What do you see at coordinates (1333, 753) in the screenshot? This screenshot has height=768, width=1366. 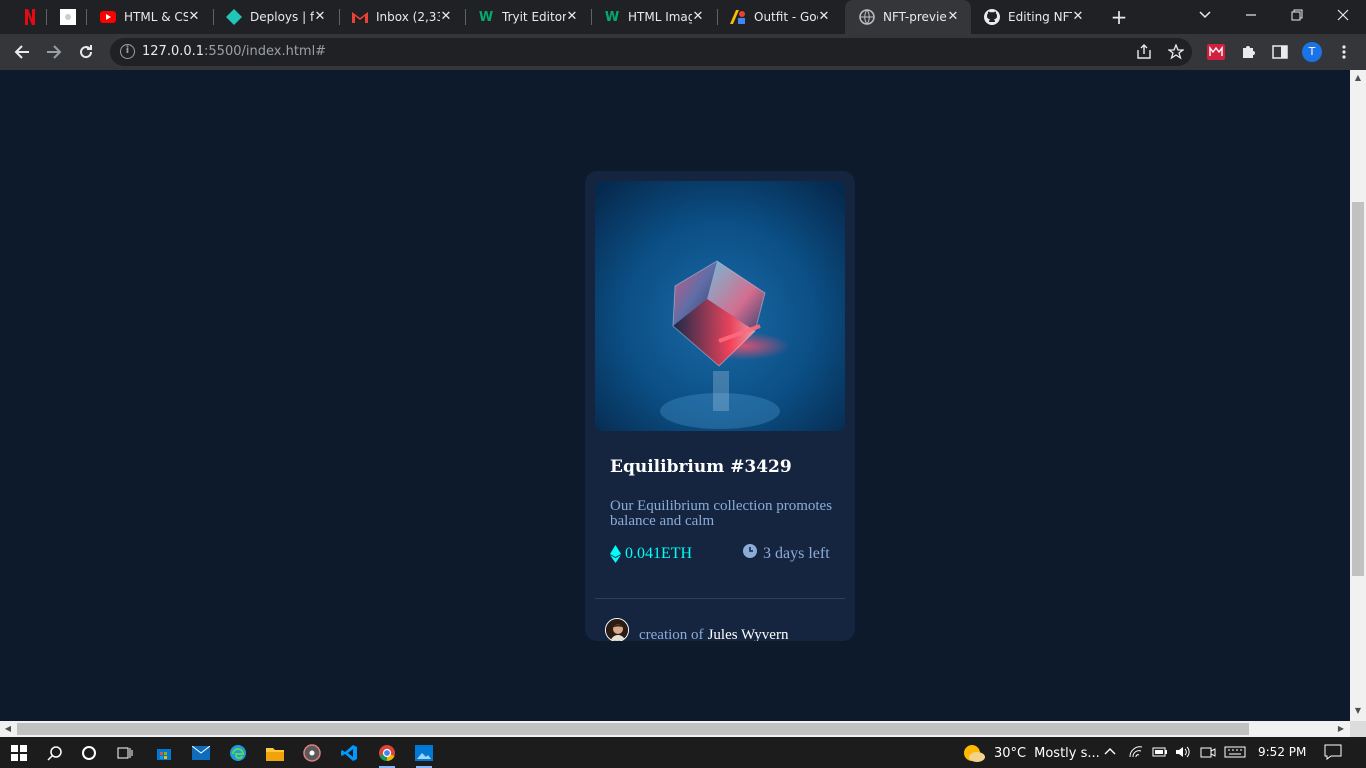 I see `notifications-icon` at bounding box center [1333, 753].